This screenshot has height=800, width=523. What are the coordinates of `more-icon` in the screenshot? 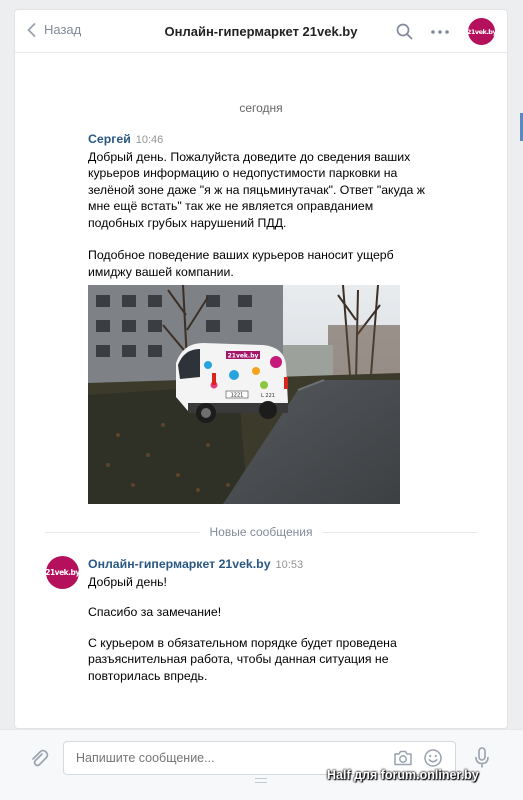 It's located at (440, 32).